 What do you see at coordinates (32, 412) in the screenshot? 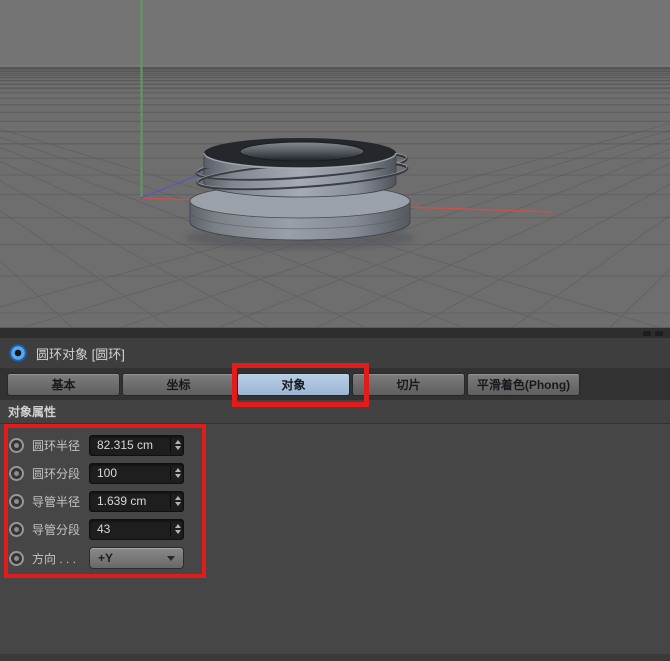
I see `section-title: 对象属性` at bounding box center [32, 412].